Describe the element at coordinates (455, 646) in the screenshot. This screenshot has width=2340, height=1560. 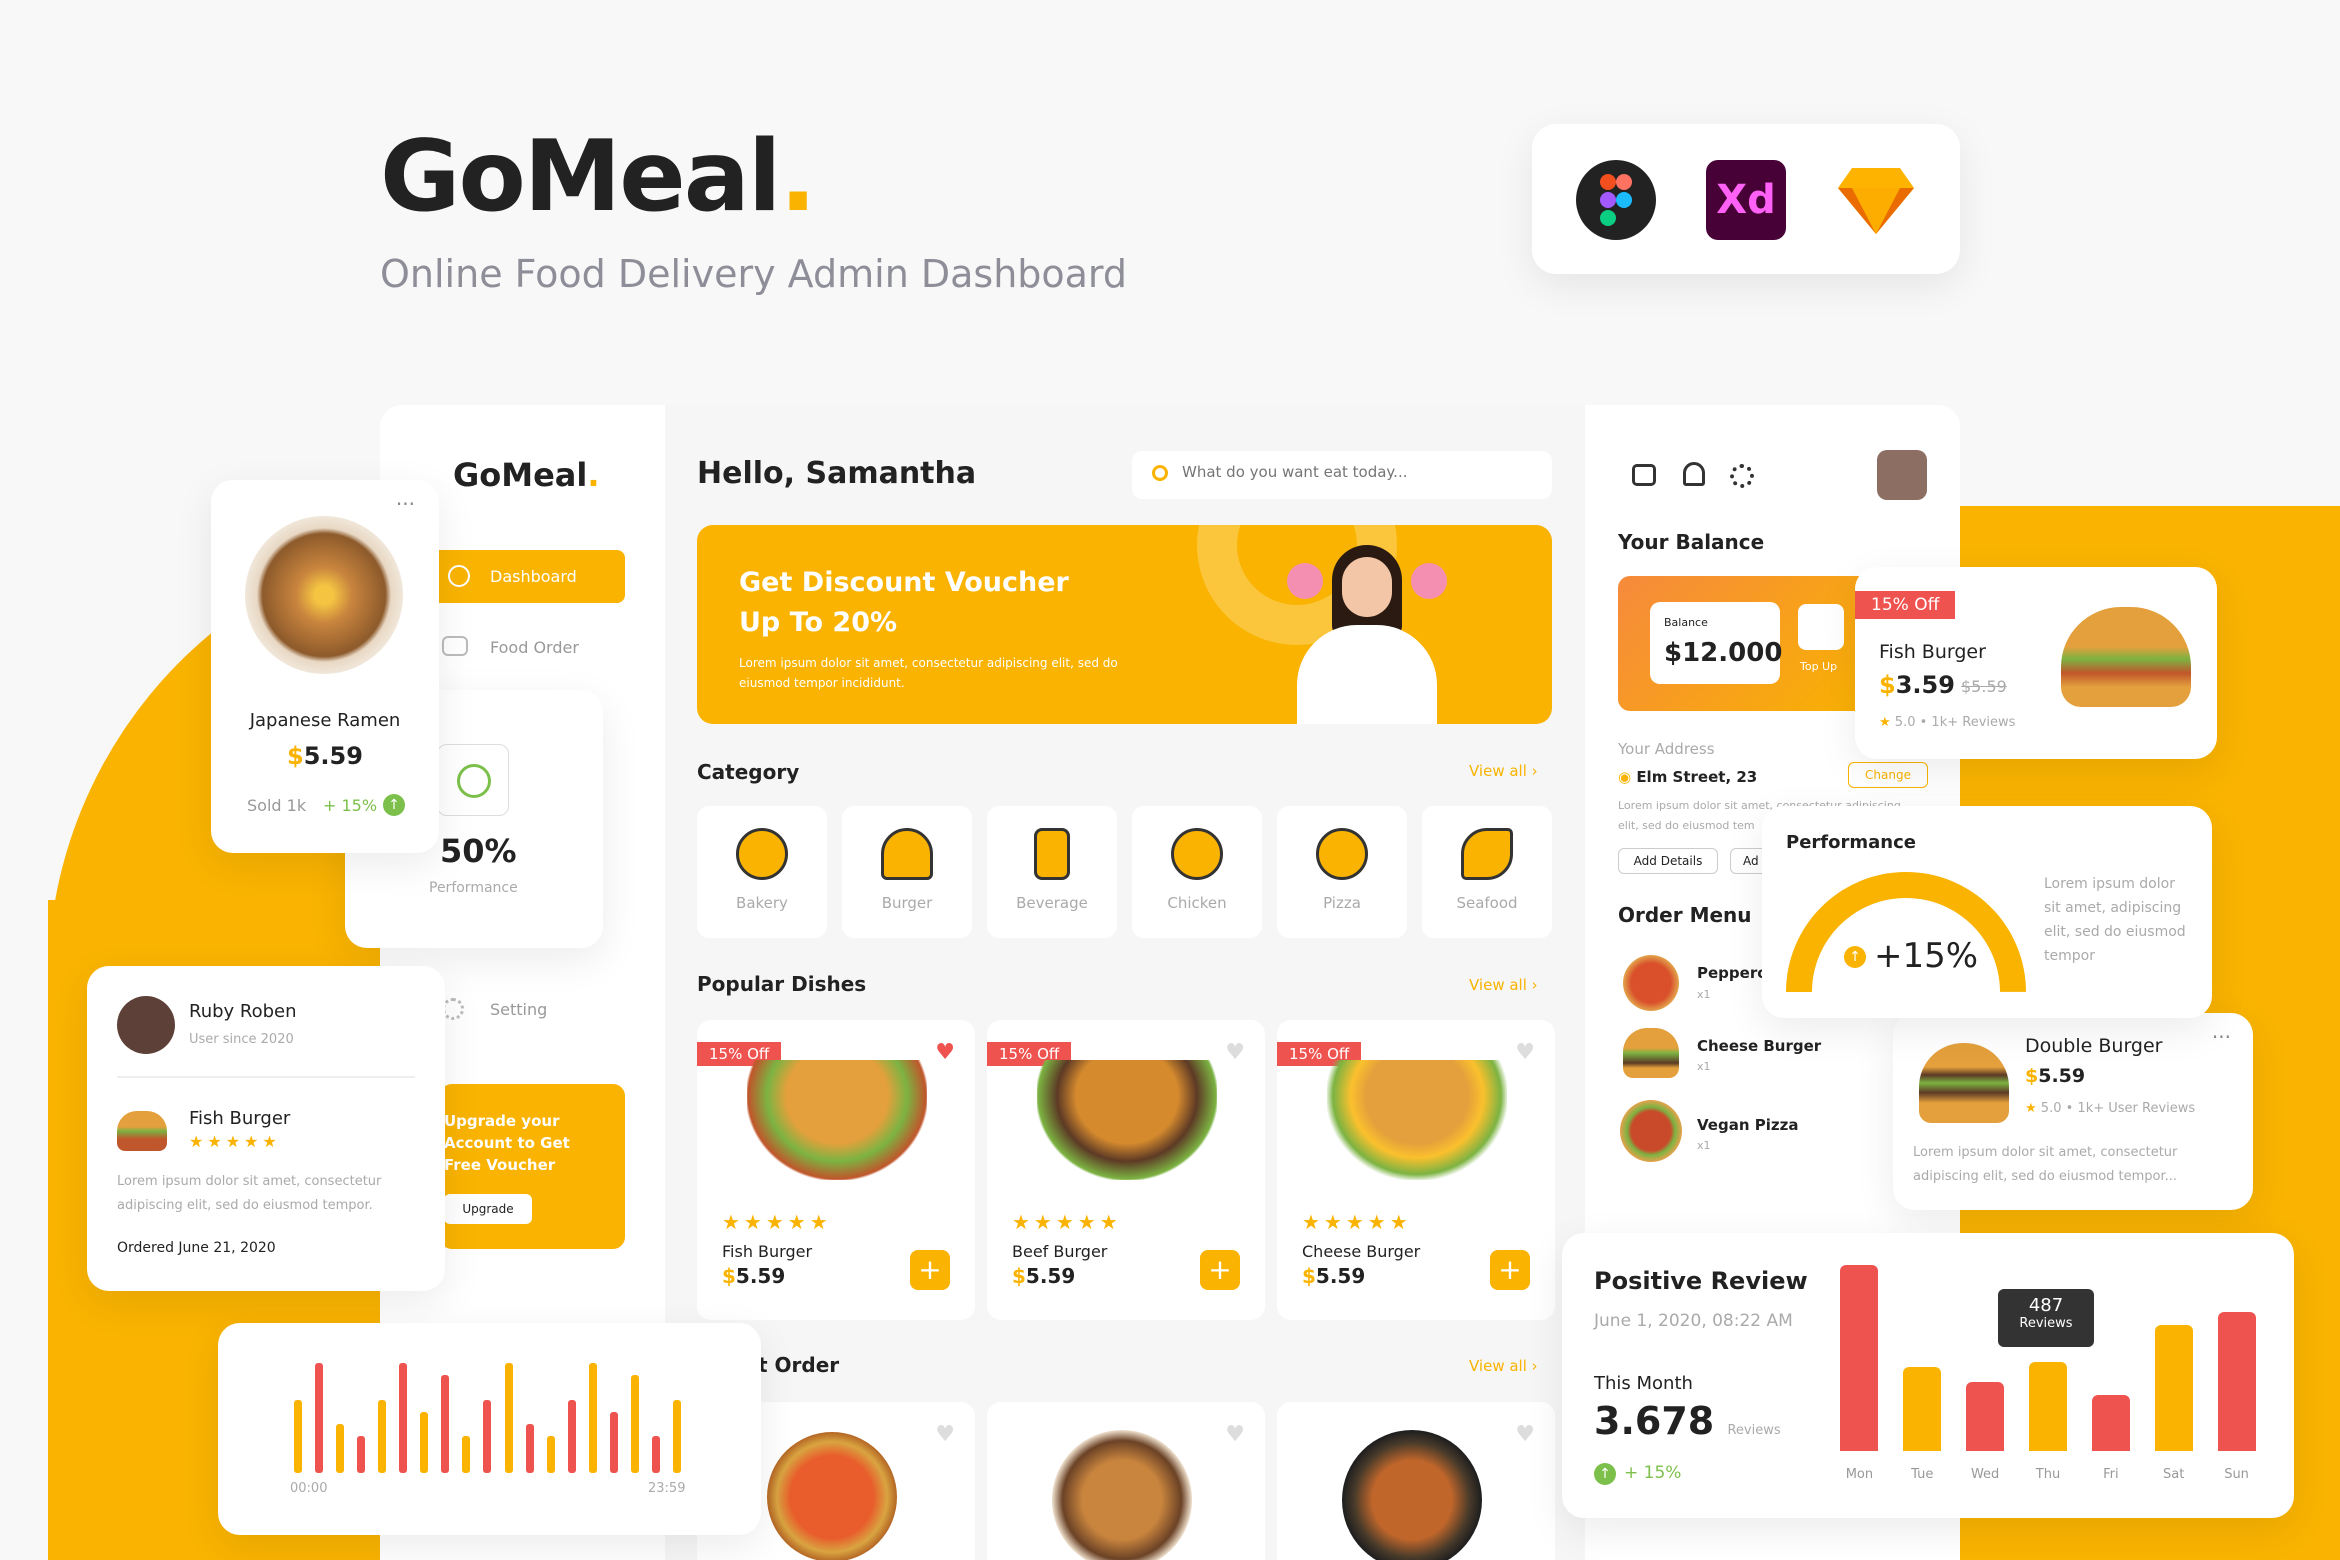
I see `scooter-icon` at that location.